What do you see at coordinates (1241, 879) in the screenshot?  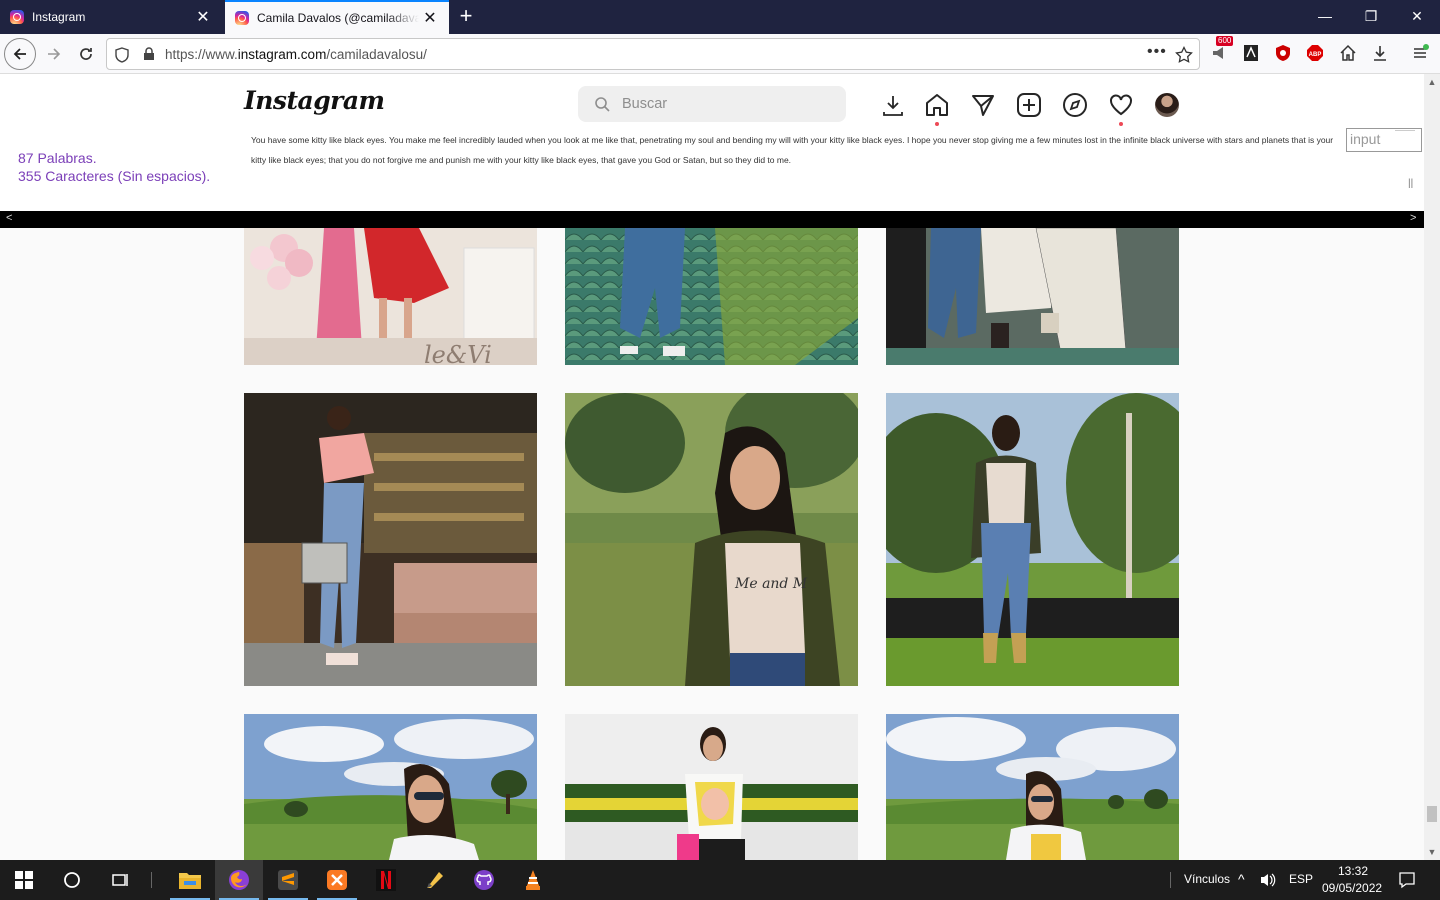 I see `chevron-up-icon: ^` at bounding box center [1241, 879].